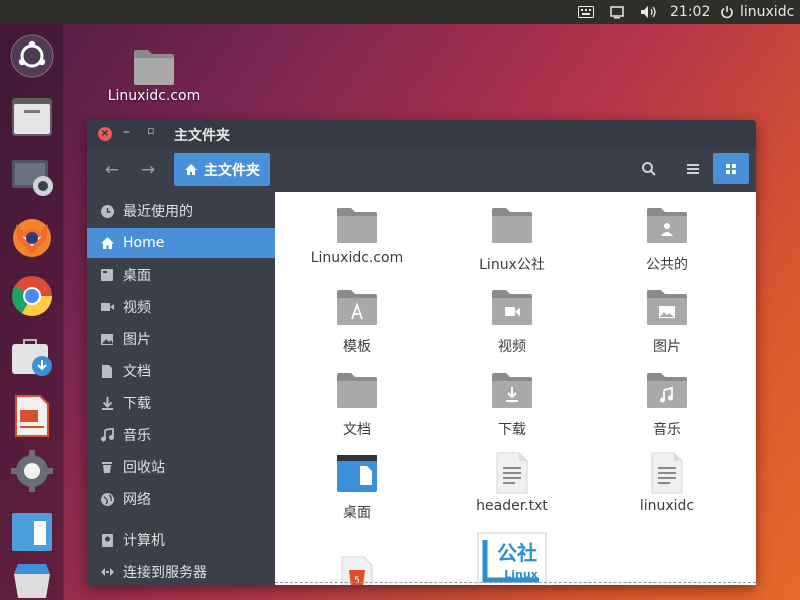  What do you see at coordinates (148, 170) in the screenshot?
I see `forward-button: →` at bounding box center [148, 170].